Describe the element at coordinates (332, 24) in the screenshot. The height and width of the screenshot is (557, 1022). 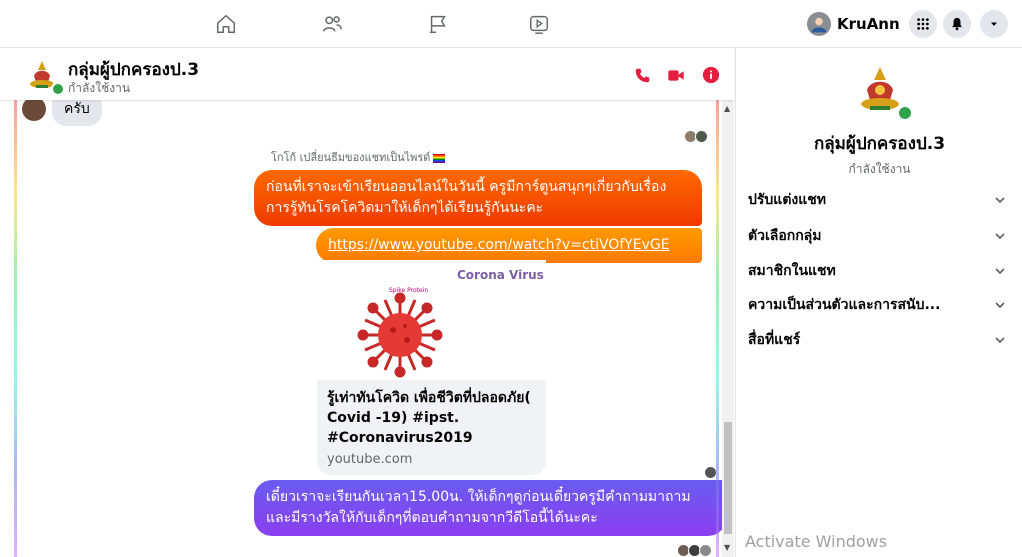
I see `friends-icon` at that location.